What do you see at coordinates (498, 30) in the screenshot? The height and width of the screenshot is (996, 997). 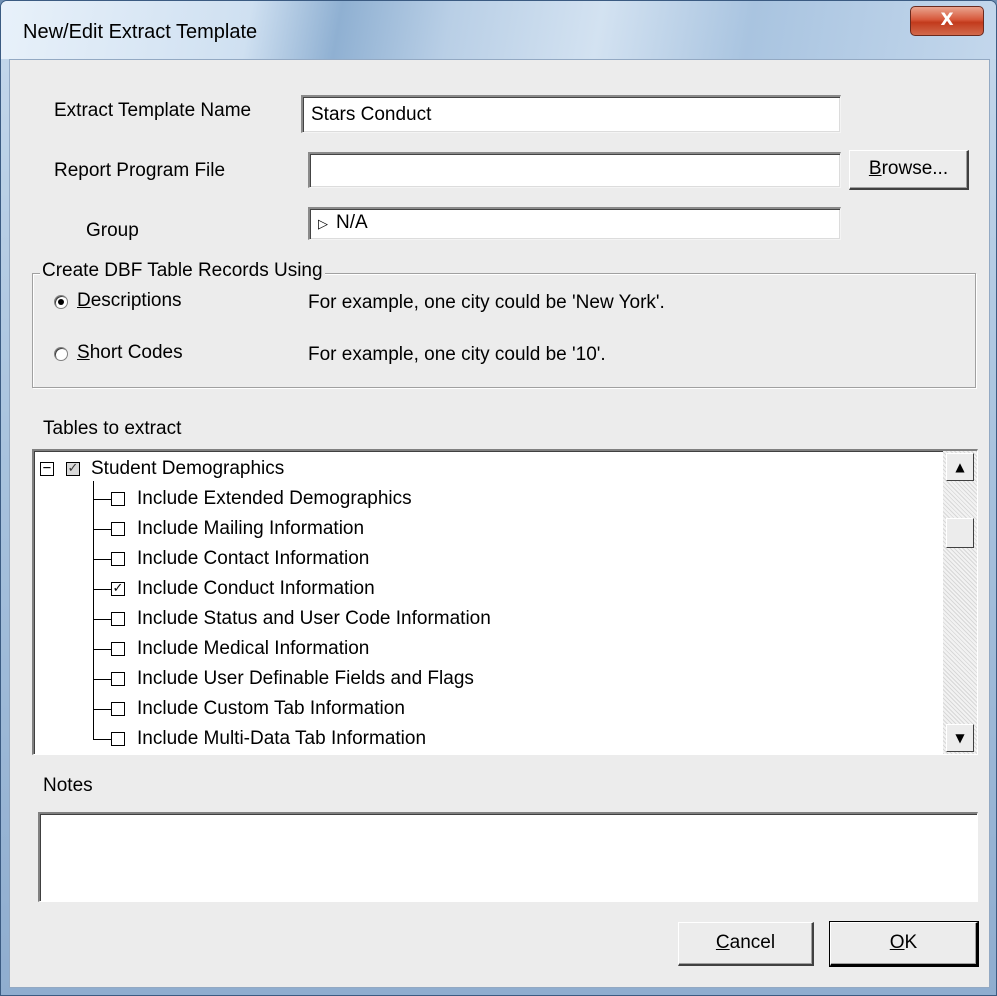 I see `title-bar: New/Edit Extract Template X` at bounding box center [498, 30].